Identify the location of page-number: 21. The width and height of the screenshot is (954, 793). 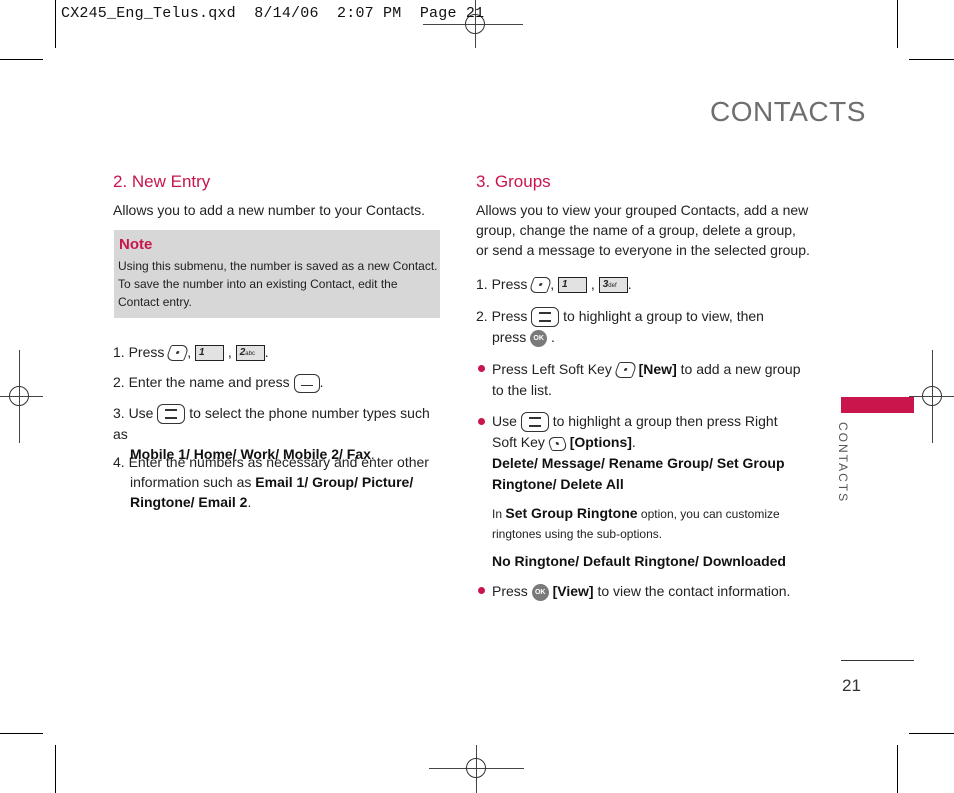
(851, 685).